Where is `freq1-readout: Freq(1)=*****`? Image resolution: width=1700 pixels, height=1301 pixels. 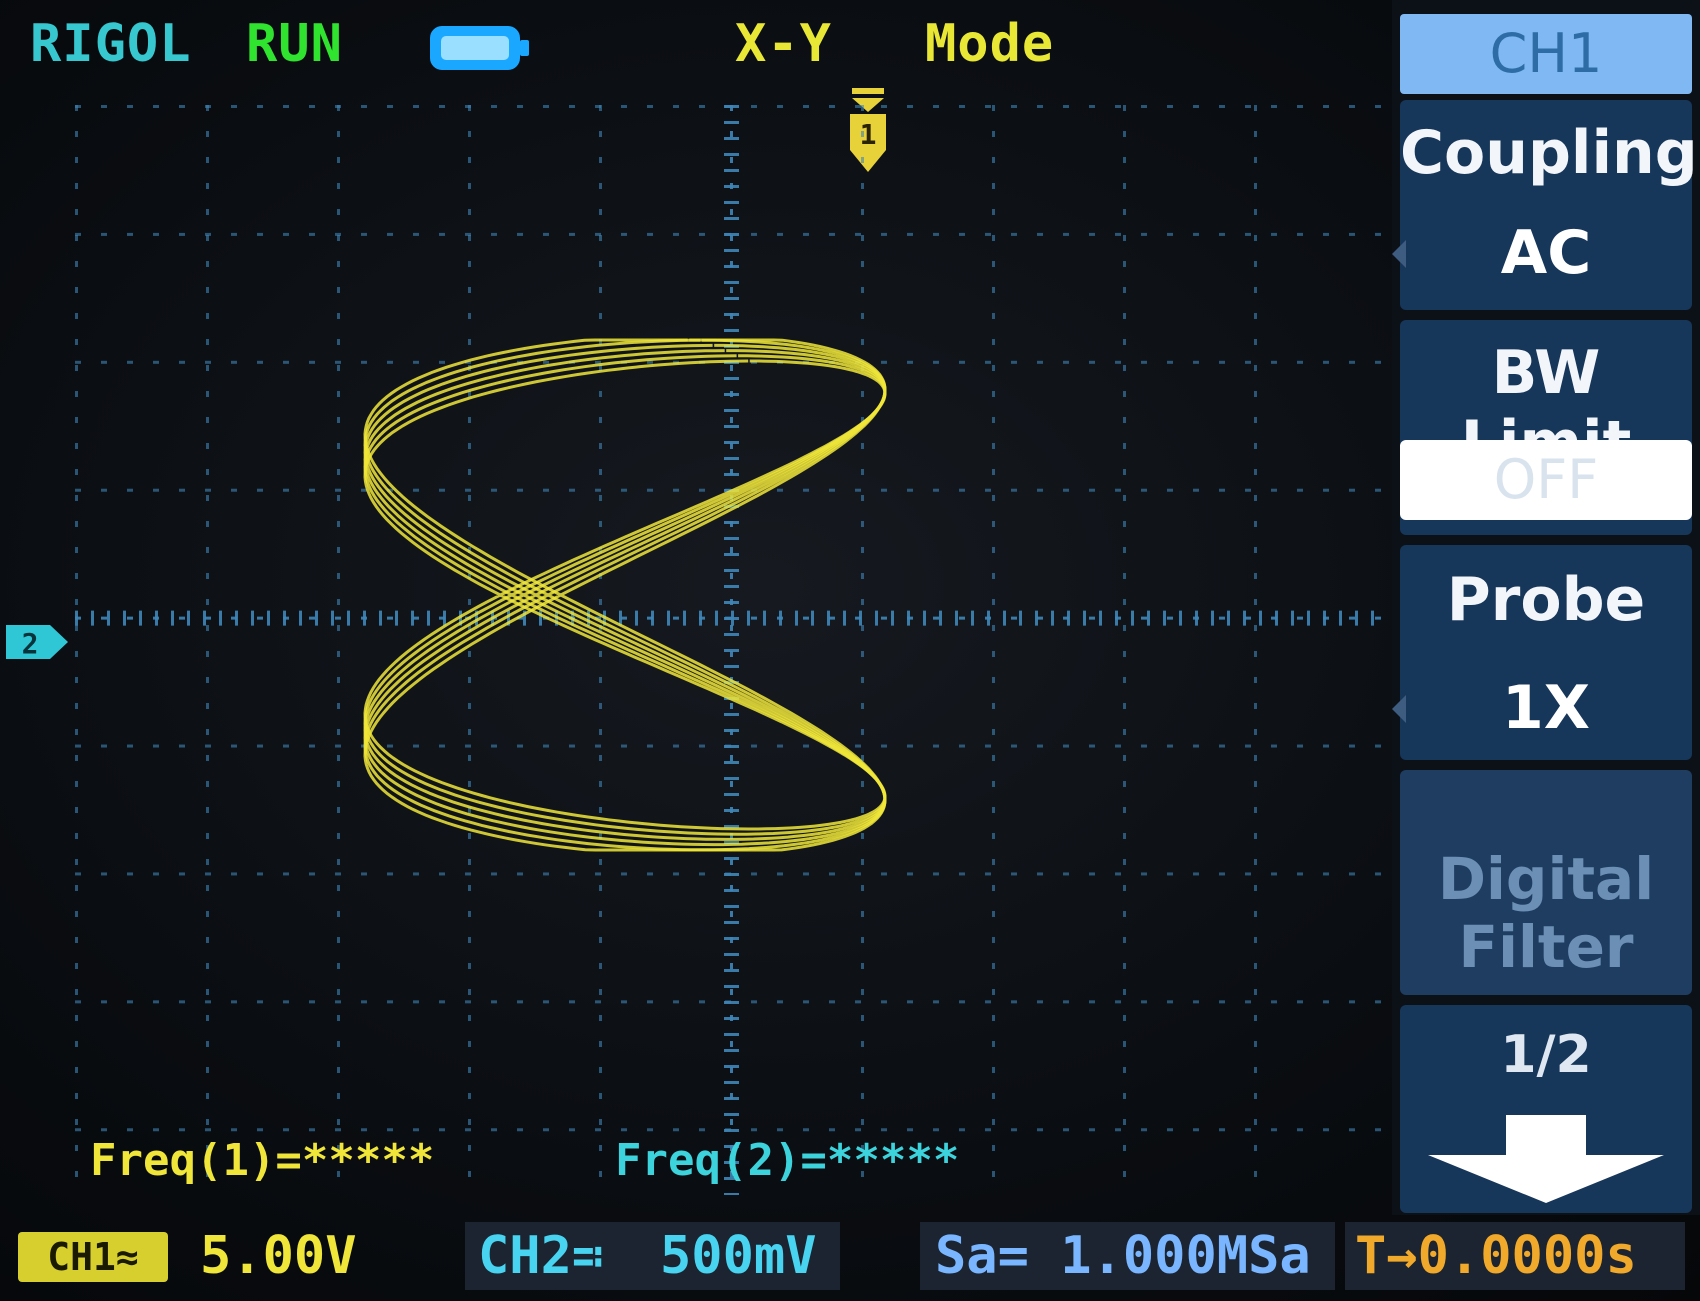
freq1-readout: Freq(1)=***** is located at coordinates (262, 1160).